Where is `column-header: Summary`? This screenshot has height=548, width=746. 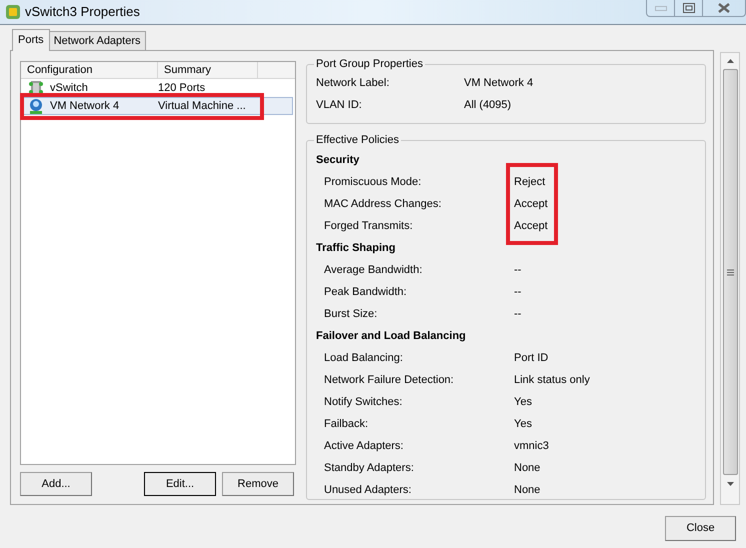
column-header: Summary is located at coordinates (208, 70).